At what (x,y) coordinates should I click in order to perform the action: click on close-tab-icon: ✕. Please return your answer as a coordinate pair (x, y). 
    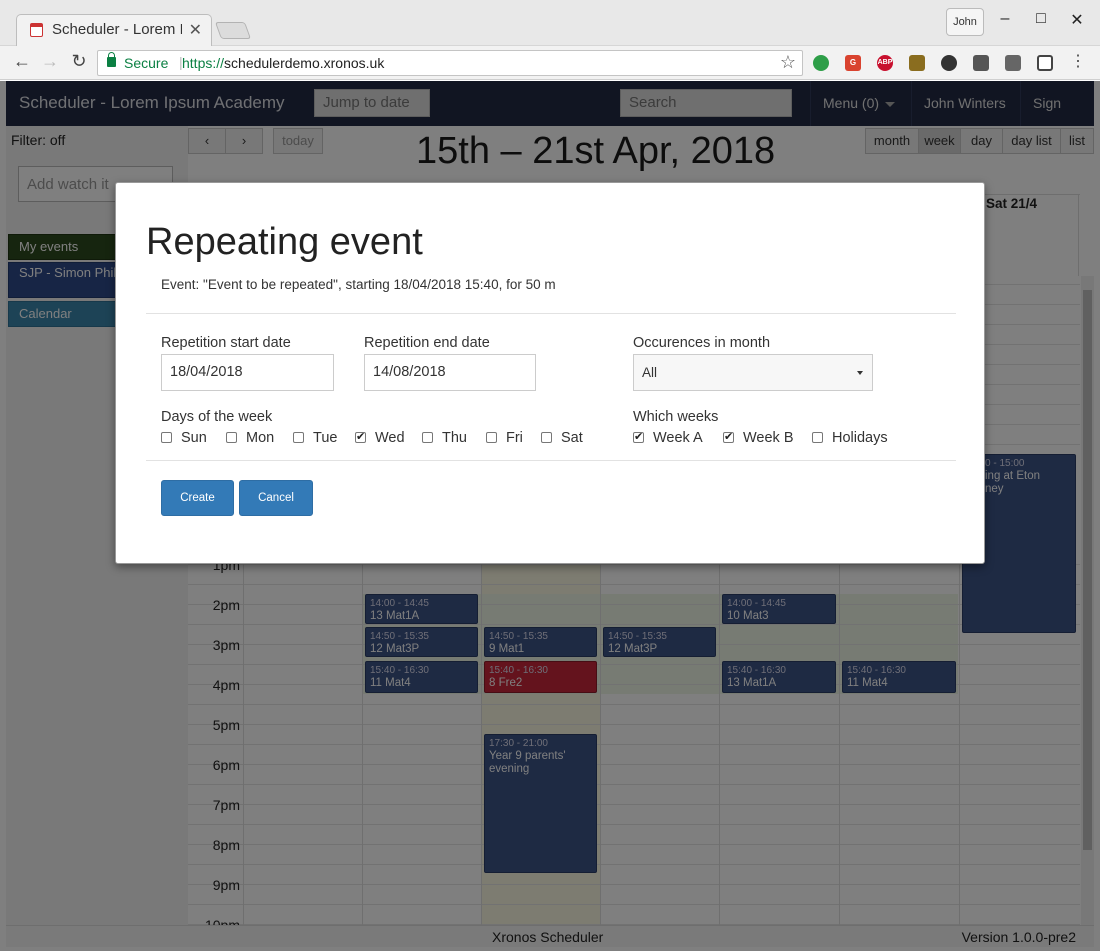
    Looking at the image, I should click on (195, 30).